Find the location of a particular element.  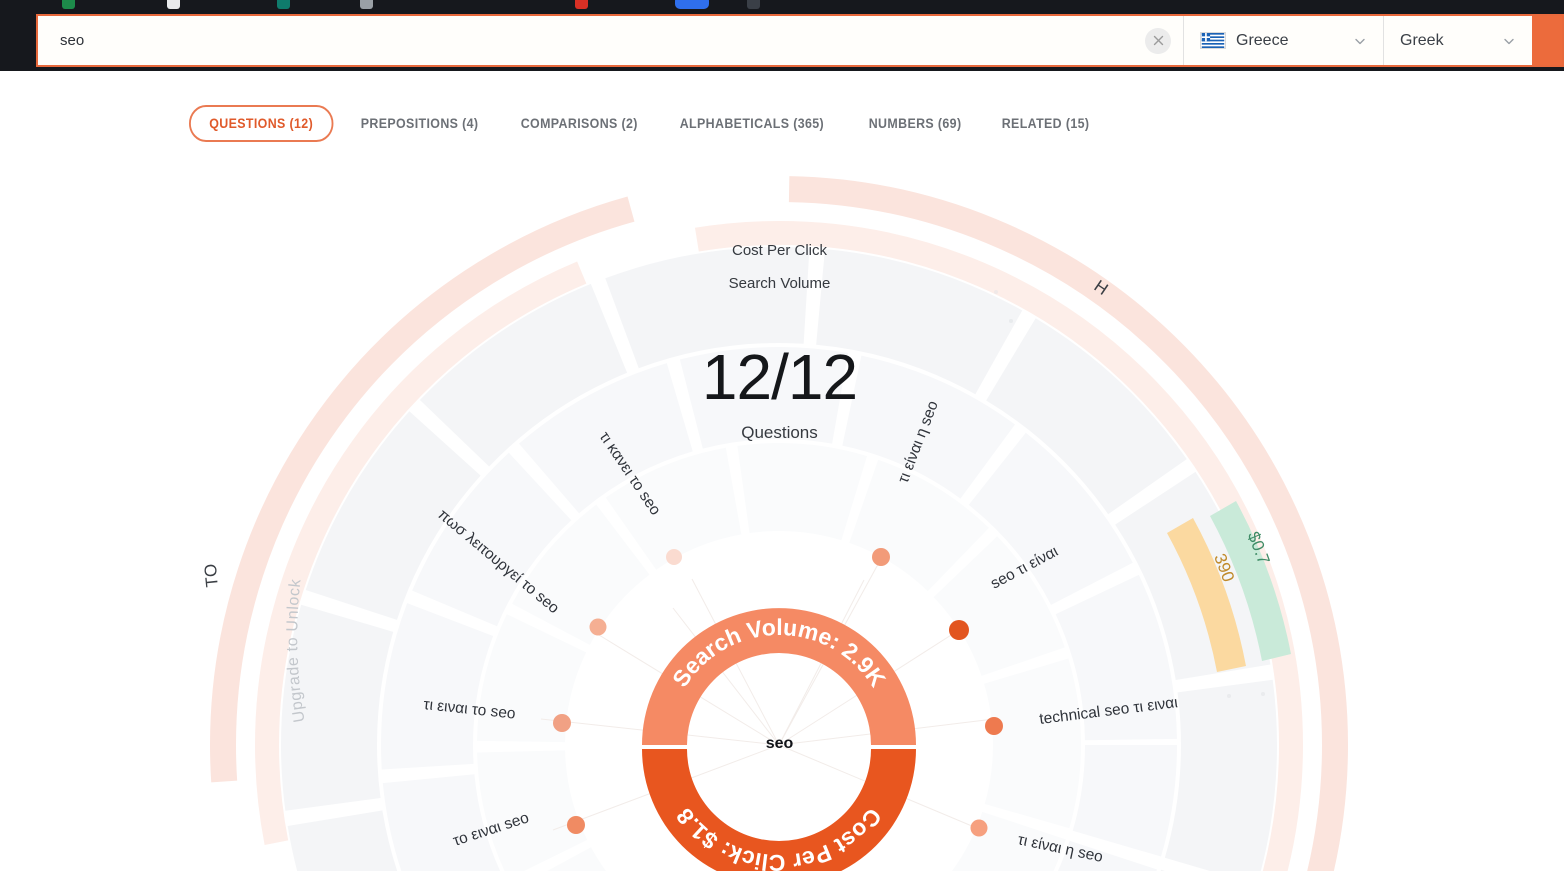

favicon-green is located at coordinates (68, 4).